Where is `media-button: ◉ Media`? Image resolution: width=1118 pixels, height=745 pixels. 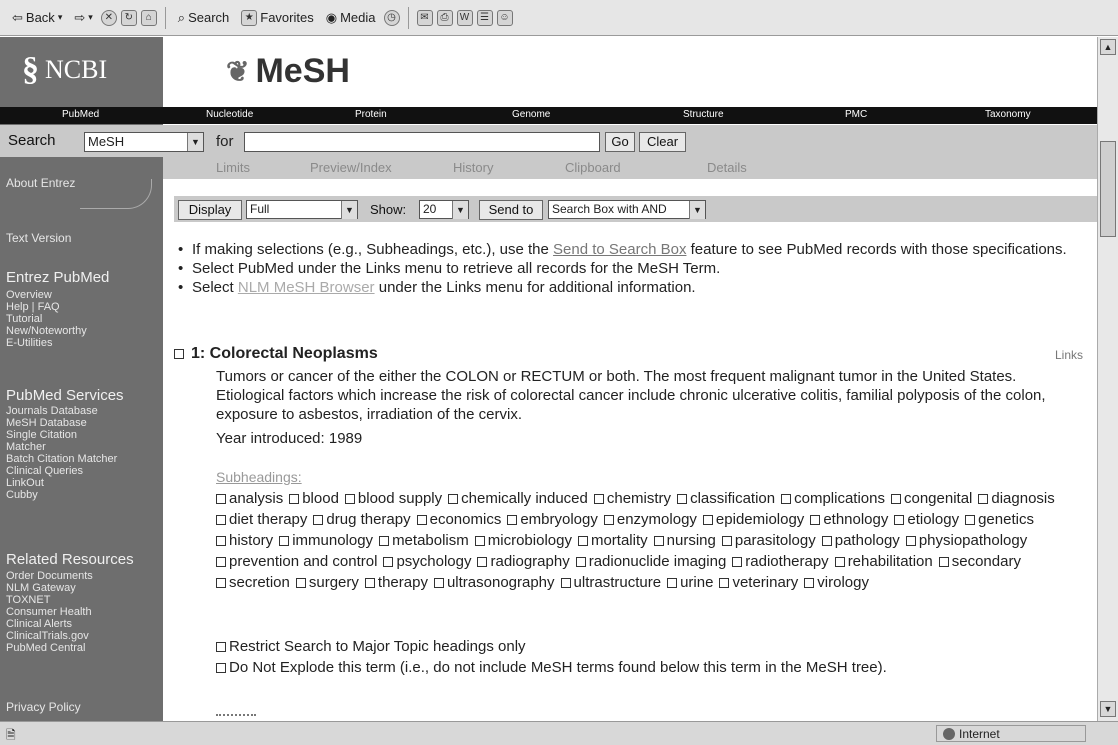
media-button: ◉ Media is located at coordinates (351, 18).